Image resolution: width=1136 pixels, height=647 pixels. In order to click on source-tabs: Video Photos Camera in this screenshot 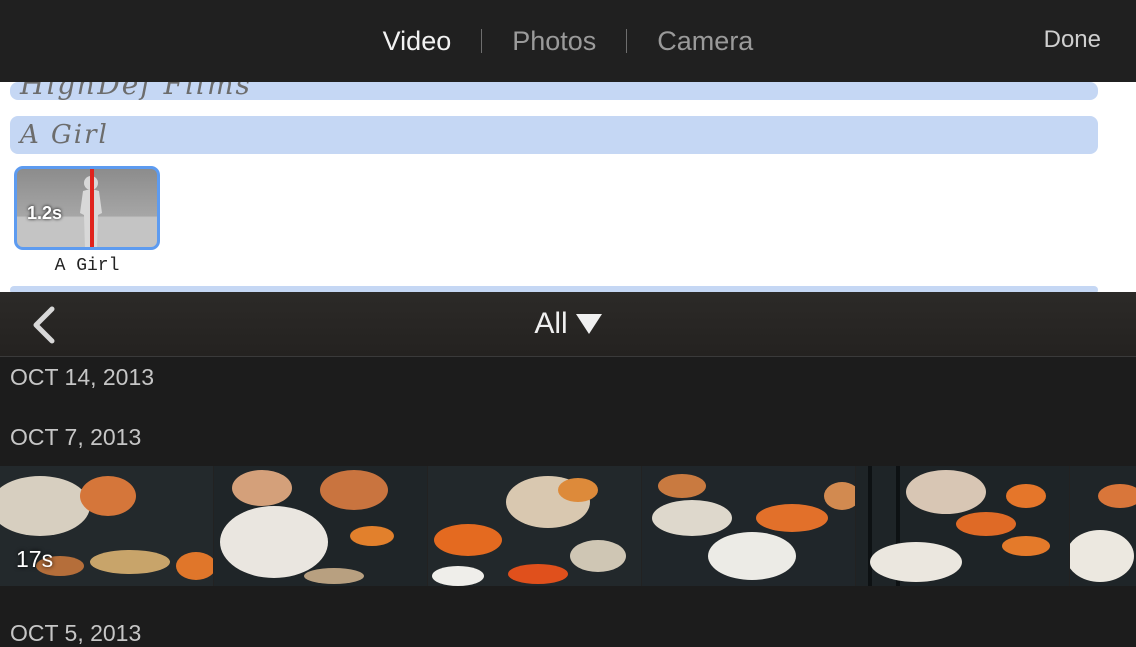, I will do `click(568, 41)`.